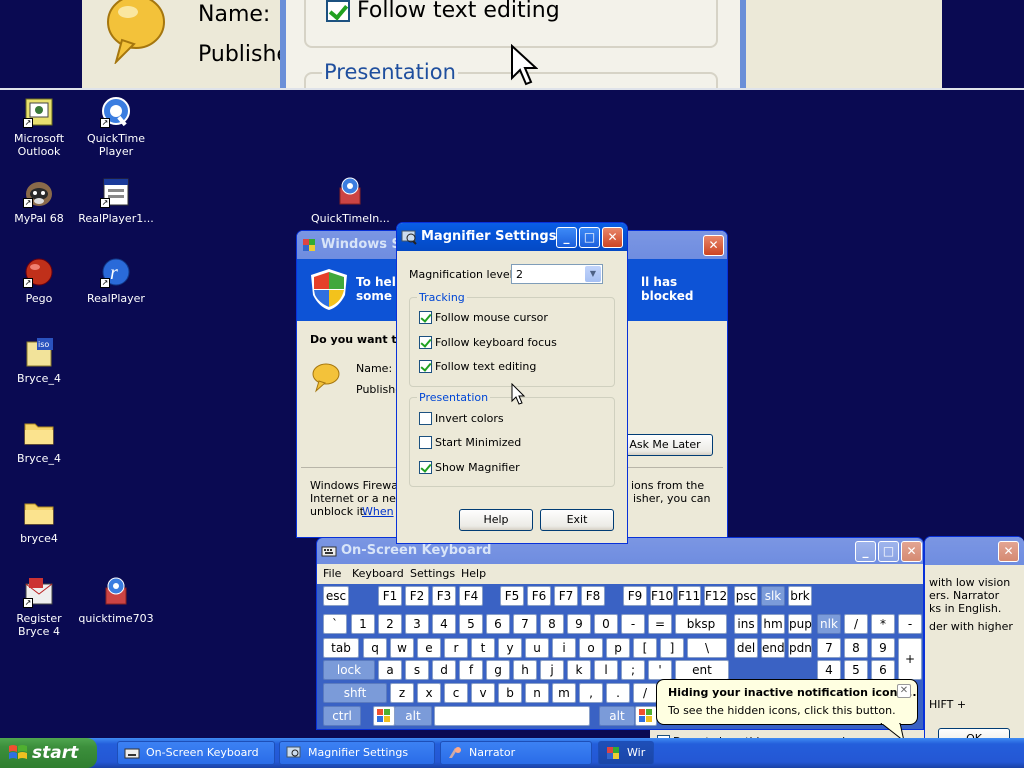 The height and width of the screenshot is (768, 1024). What do you see at coordinates (633, 670) in the screenshot?
I see `osk-key: ;` at bounding box center [633, 670].